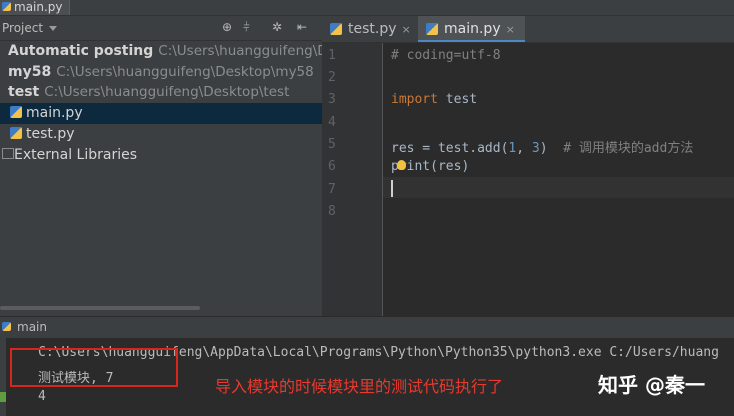 This screenshot has height=416, width=734. I want to click on tree-item-label: test, so click(24, 92).